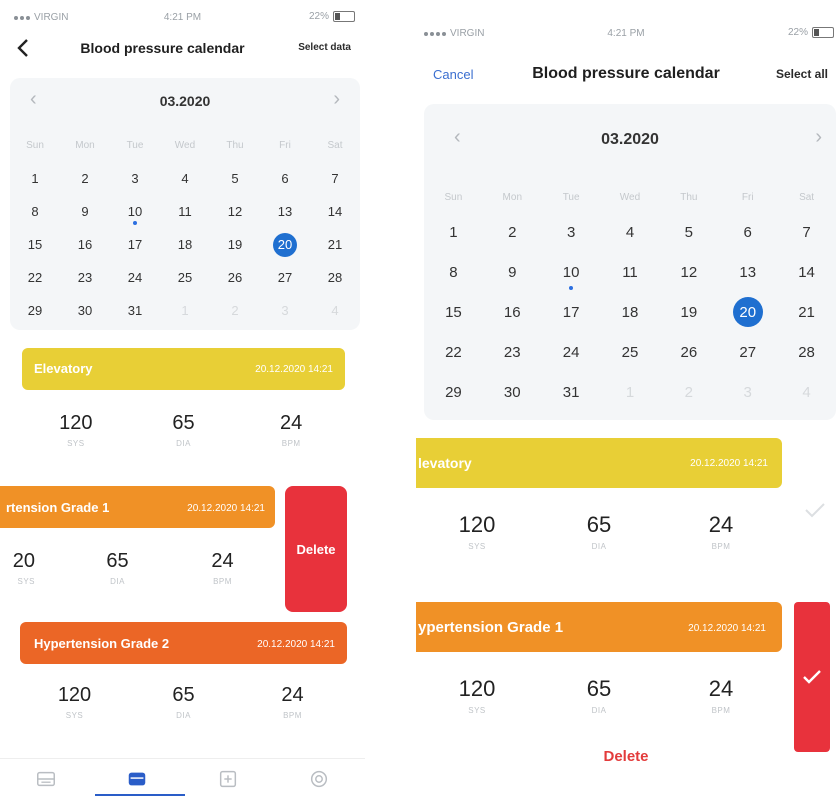 This screenshot has height=797, width=836. I want to click on select-checkbox-checked, so click(812, 677).